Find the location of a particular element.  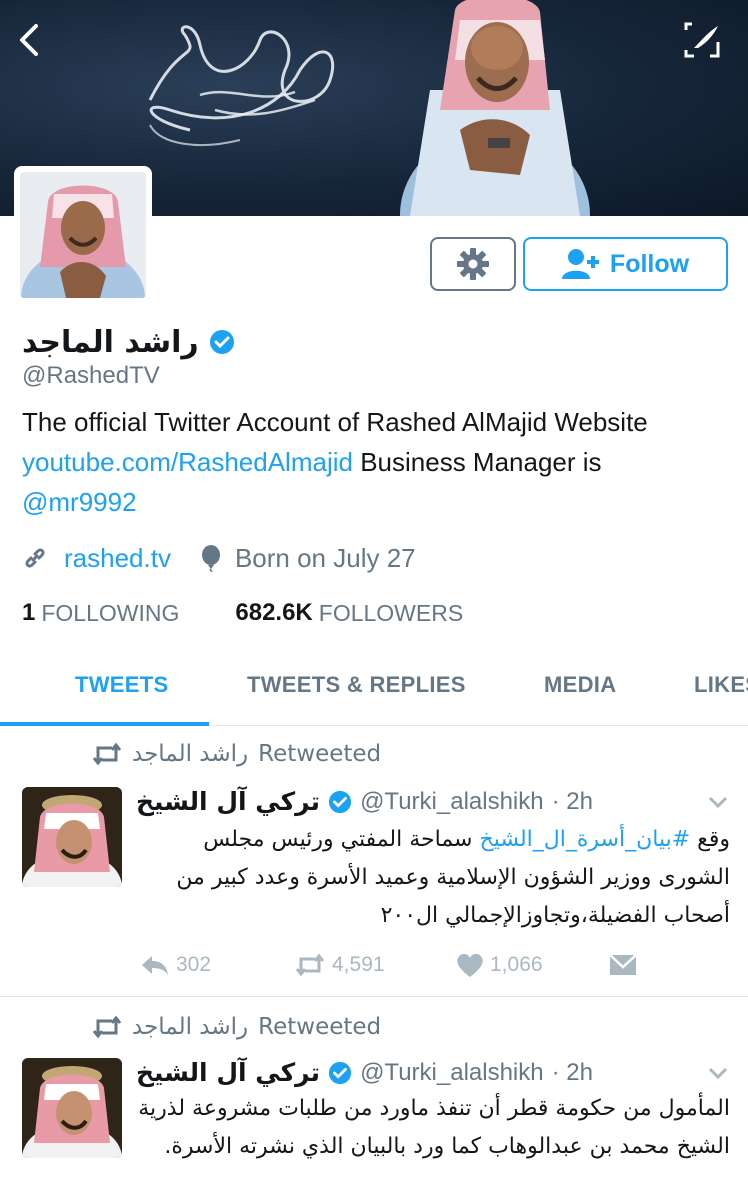

heart-icon is located at coordinates (470, 965).